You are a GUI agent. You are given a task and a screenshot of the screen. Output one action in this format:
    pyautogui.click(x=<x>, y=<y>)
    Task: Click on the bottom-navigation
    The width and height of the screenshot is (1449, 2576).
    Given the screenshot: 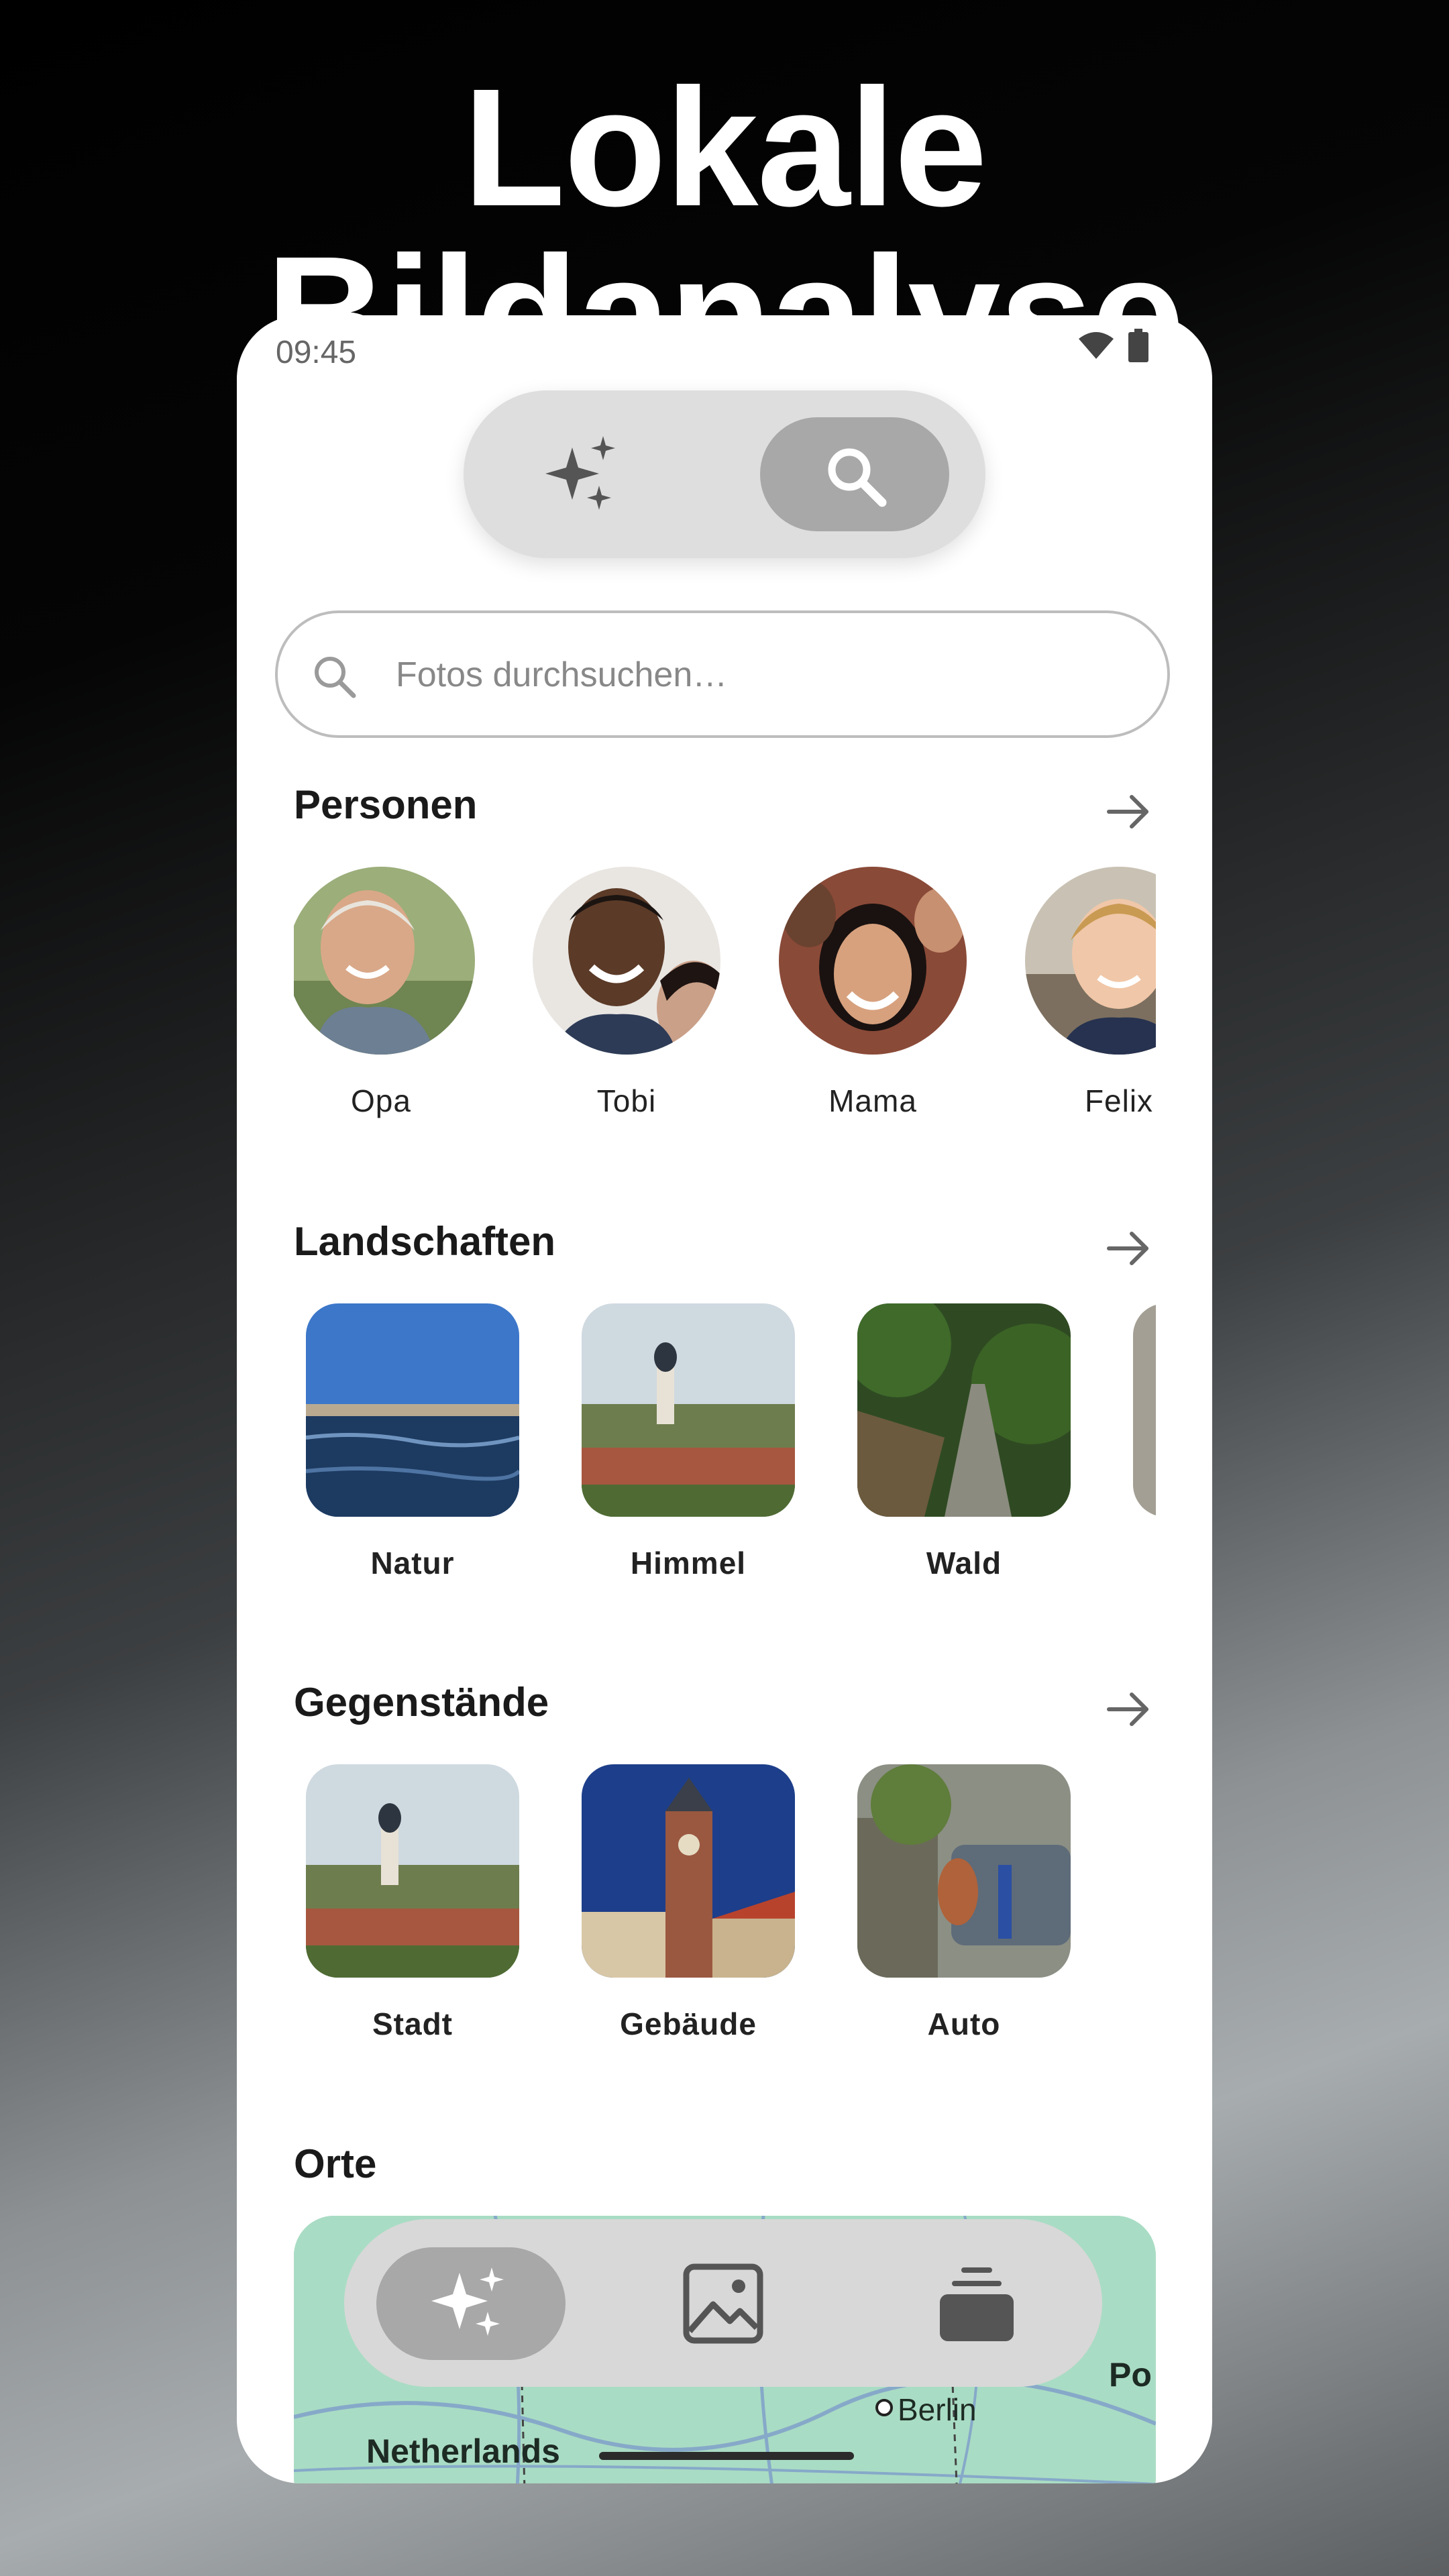 What is the action you would take?
    pyautogui.click(x=723, y=2303)
    